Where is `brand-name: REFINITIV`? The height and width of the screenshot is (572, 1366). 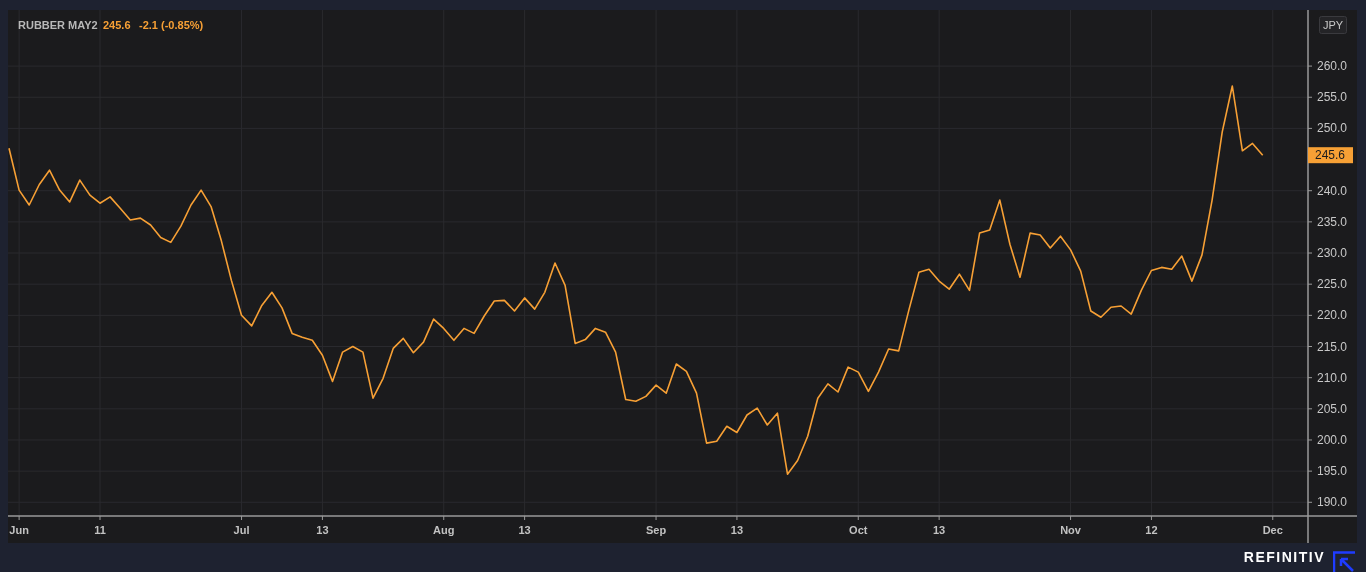 brand-name: REFINITIV is located at coordinates (1284, 557).